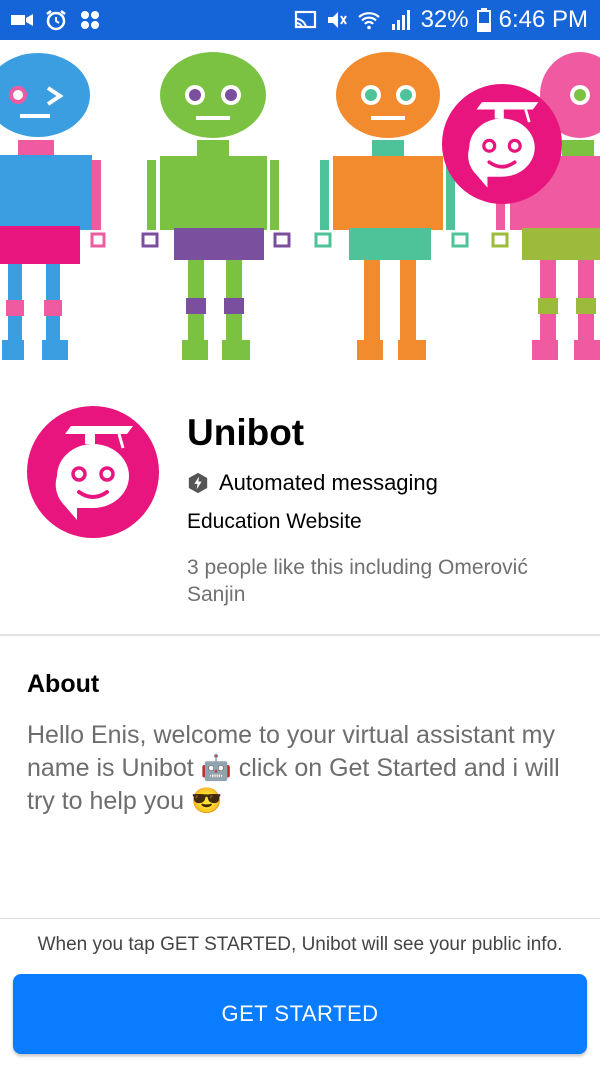 The height and width of the screenshot is (1067, 600). I want to click on get-started-button: GET STARTED, so click(300, 1014).